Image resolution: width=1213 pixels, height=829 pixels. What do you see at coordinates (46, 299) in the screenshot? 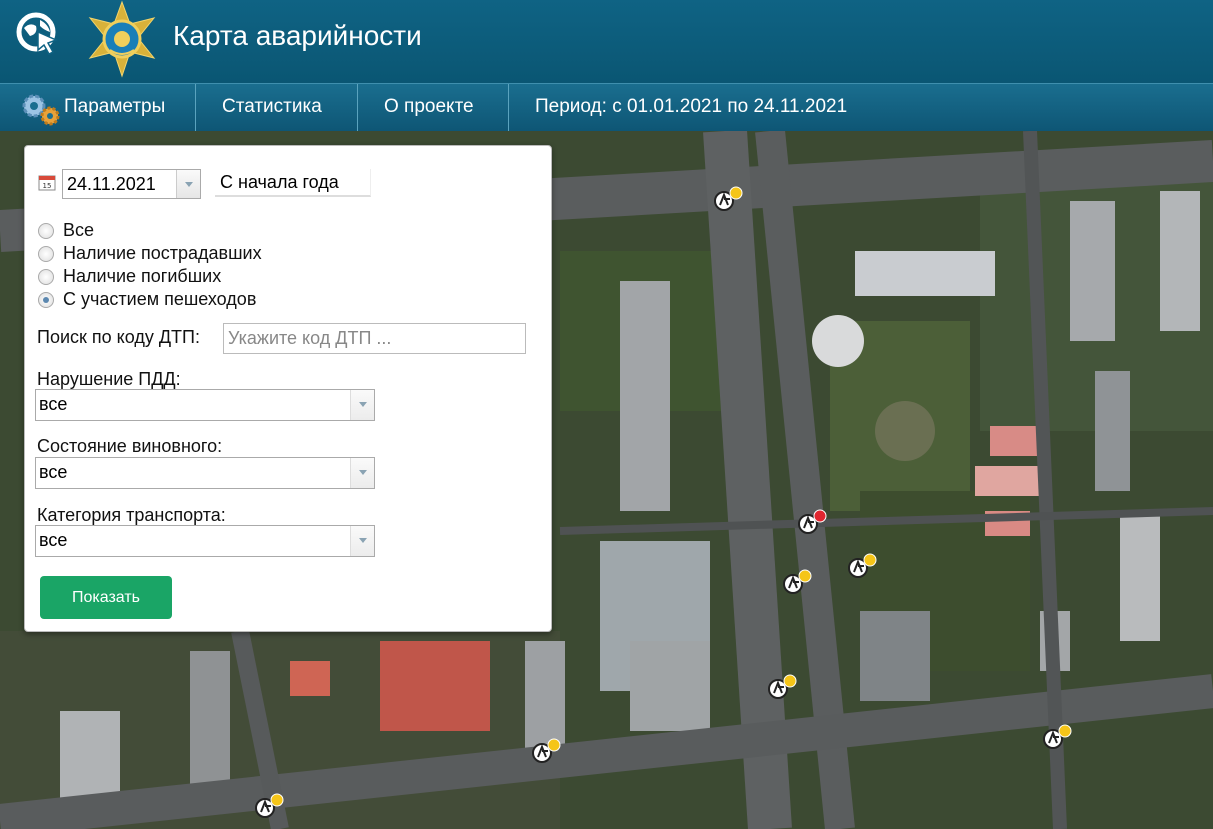
I see `radio-circle-checked` at bounding box center [46, 299].